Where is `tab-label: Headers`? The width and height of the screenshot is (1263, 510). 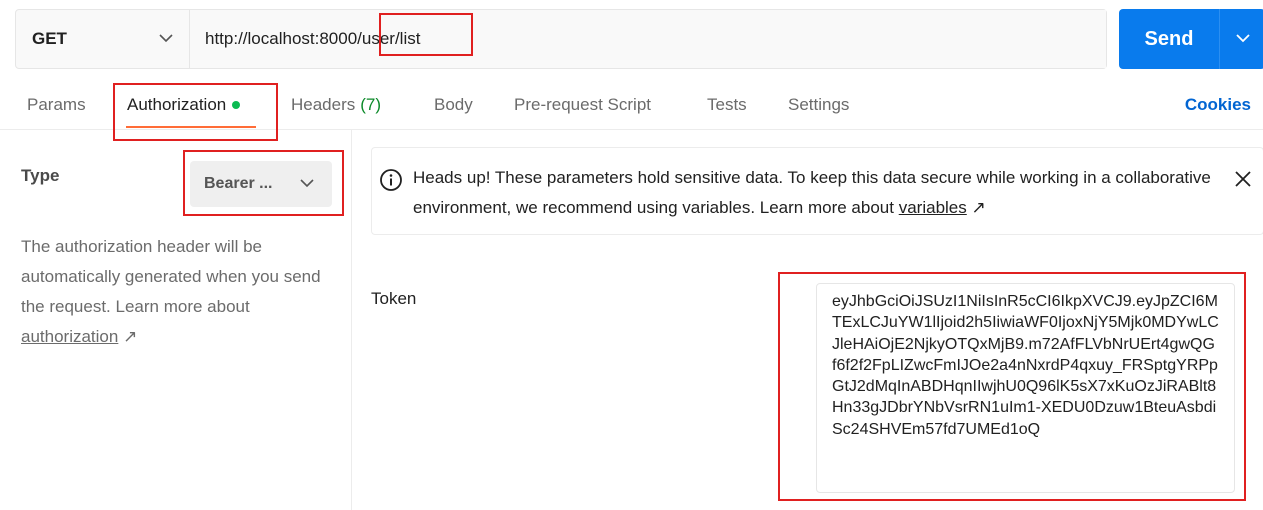
tab-label: Headers is located at coordinates (323, 104).